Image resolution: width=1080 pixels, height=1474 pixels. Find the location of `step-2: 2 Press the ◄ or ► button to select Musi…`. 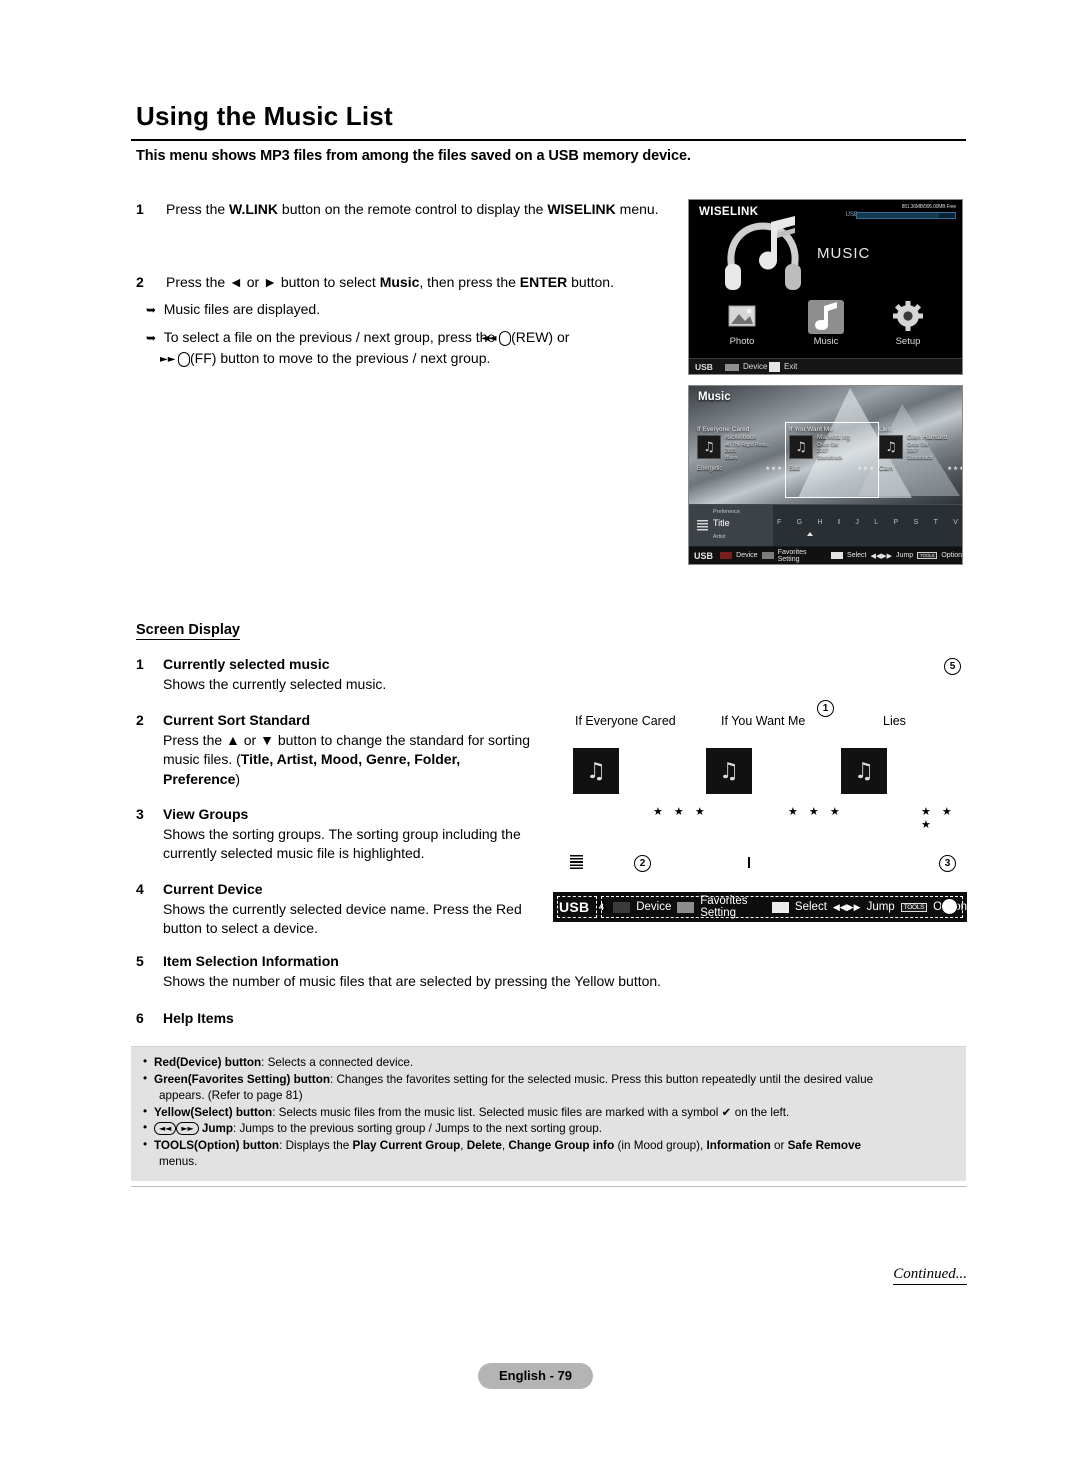

step-2: 2 Press the ◄ or ► button to select Musi… is located at coordinates (401, 320).